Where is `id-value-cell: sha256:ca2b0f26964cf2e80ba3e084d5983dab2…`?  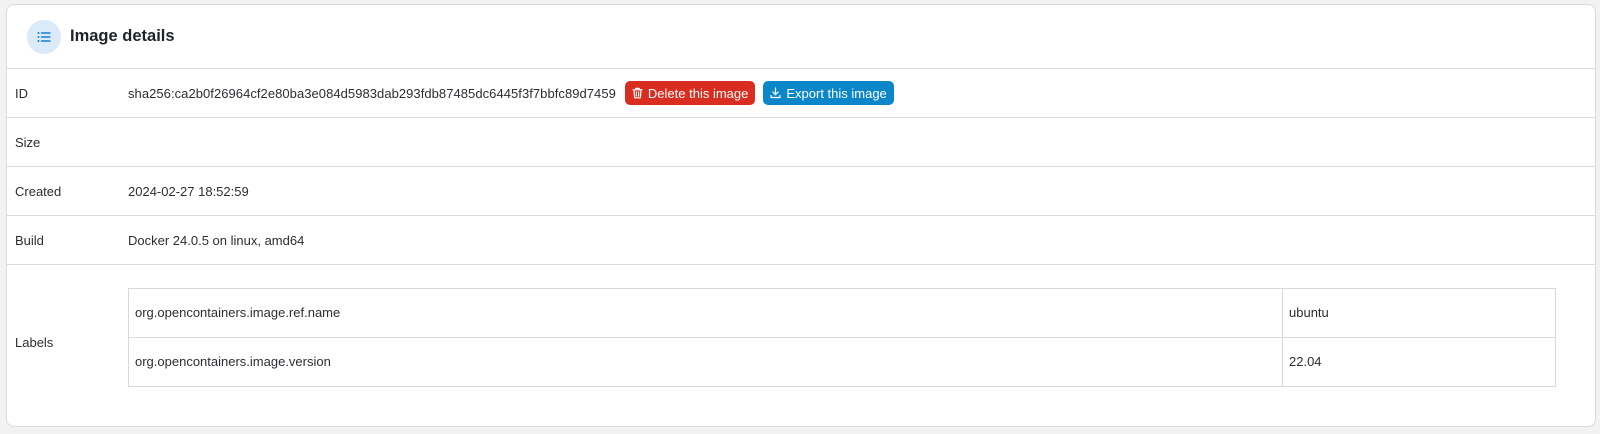 id-value-cell: sha256:ca2b0f26964cf2e80ba3e084d5983dab2… is located at coordinates (515, 93).